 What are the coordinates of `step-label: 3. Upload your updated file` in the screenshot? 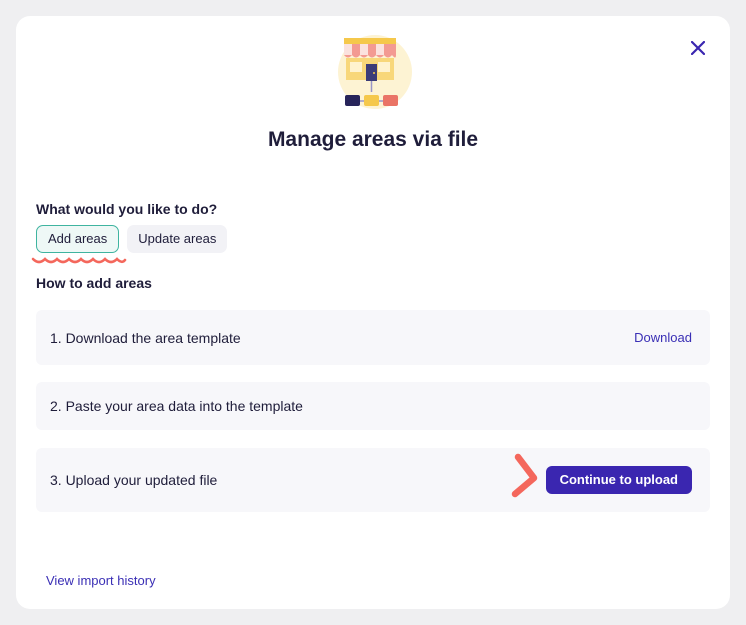 It's located at (134, 480).